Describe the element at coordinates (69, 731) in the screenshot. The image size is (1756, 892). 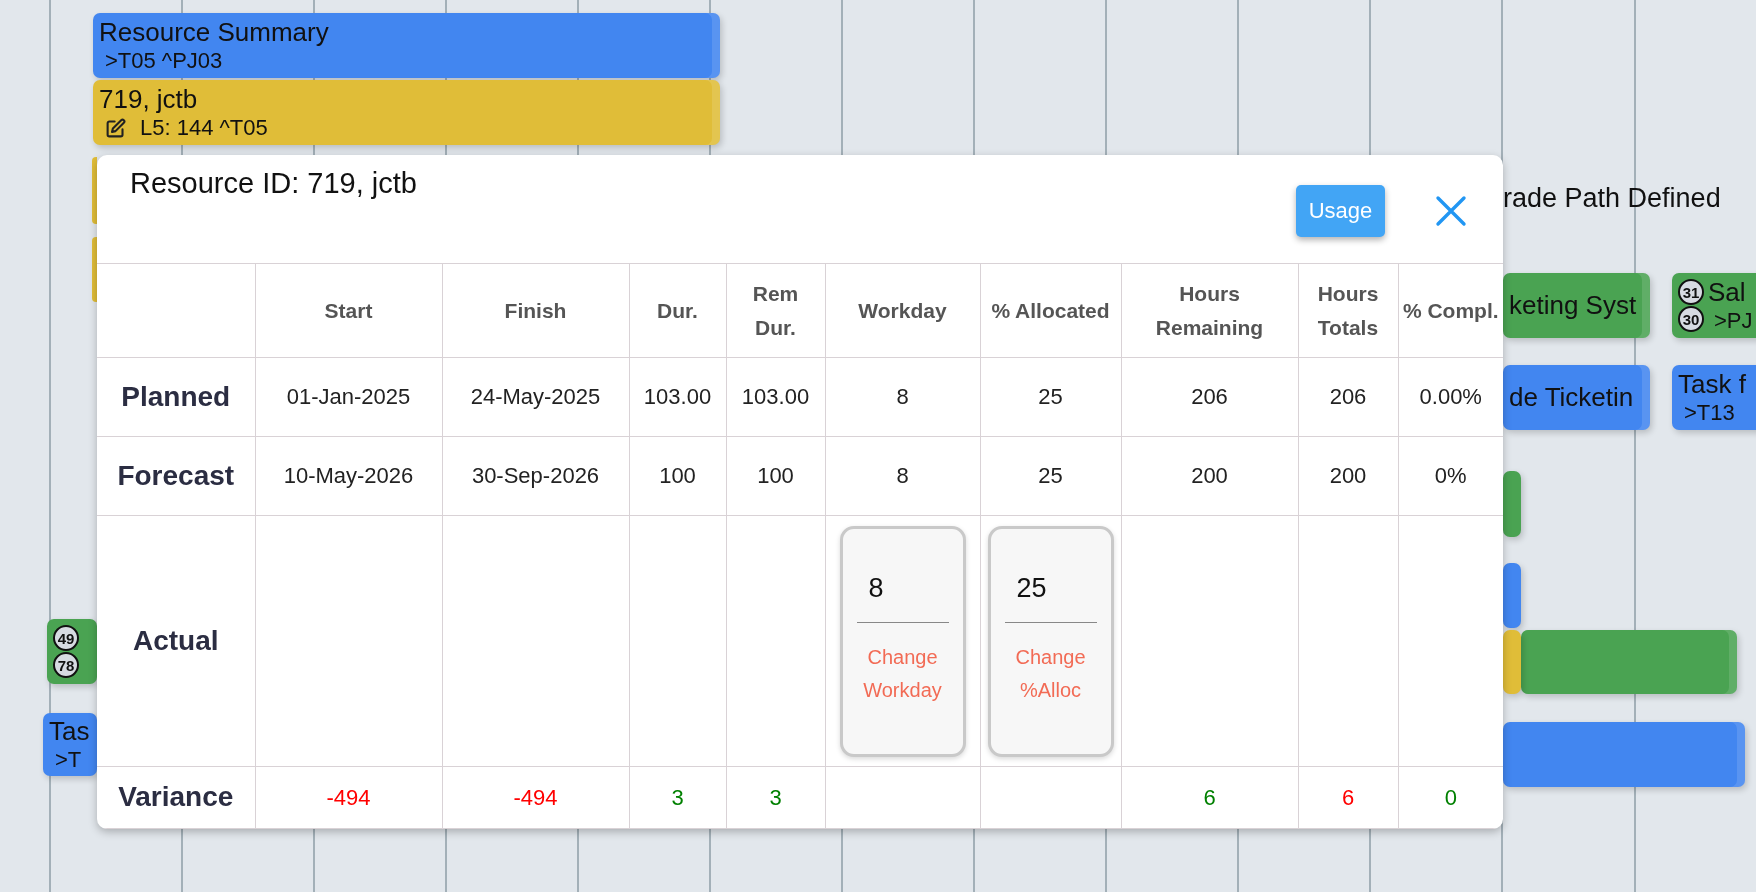
I see `bar-title: Tas` at that location.